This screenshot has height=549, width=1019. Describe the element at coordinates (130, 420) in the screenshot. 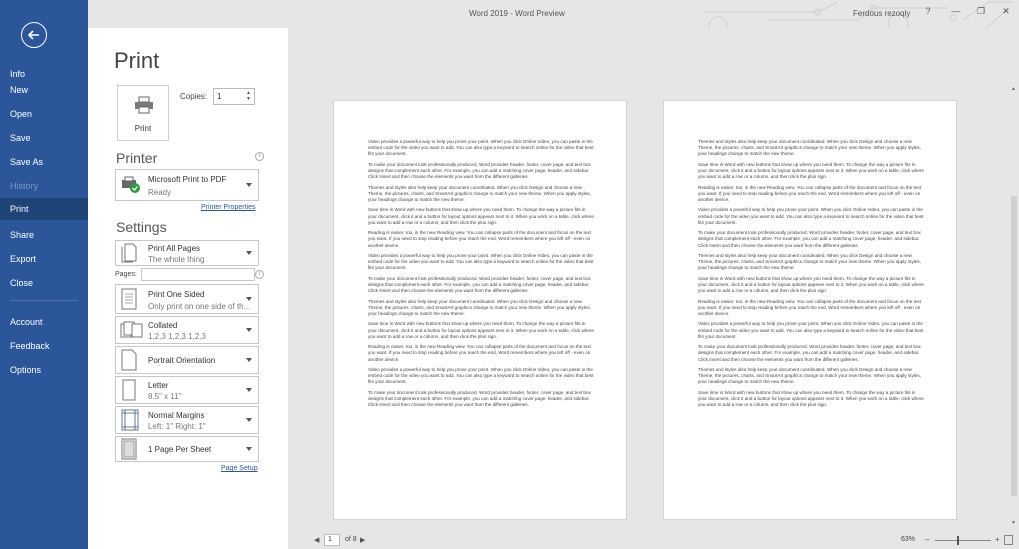

I see `margins-icon` at that location.